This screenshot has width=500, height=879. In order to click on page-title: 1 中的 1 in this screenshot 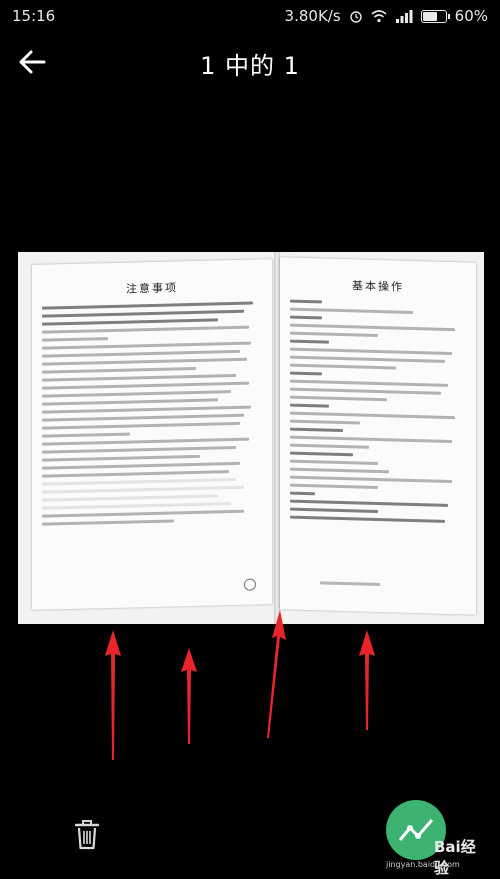, I will do `click(250, 66)`.